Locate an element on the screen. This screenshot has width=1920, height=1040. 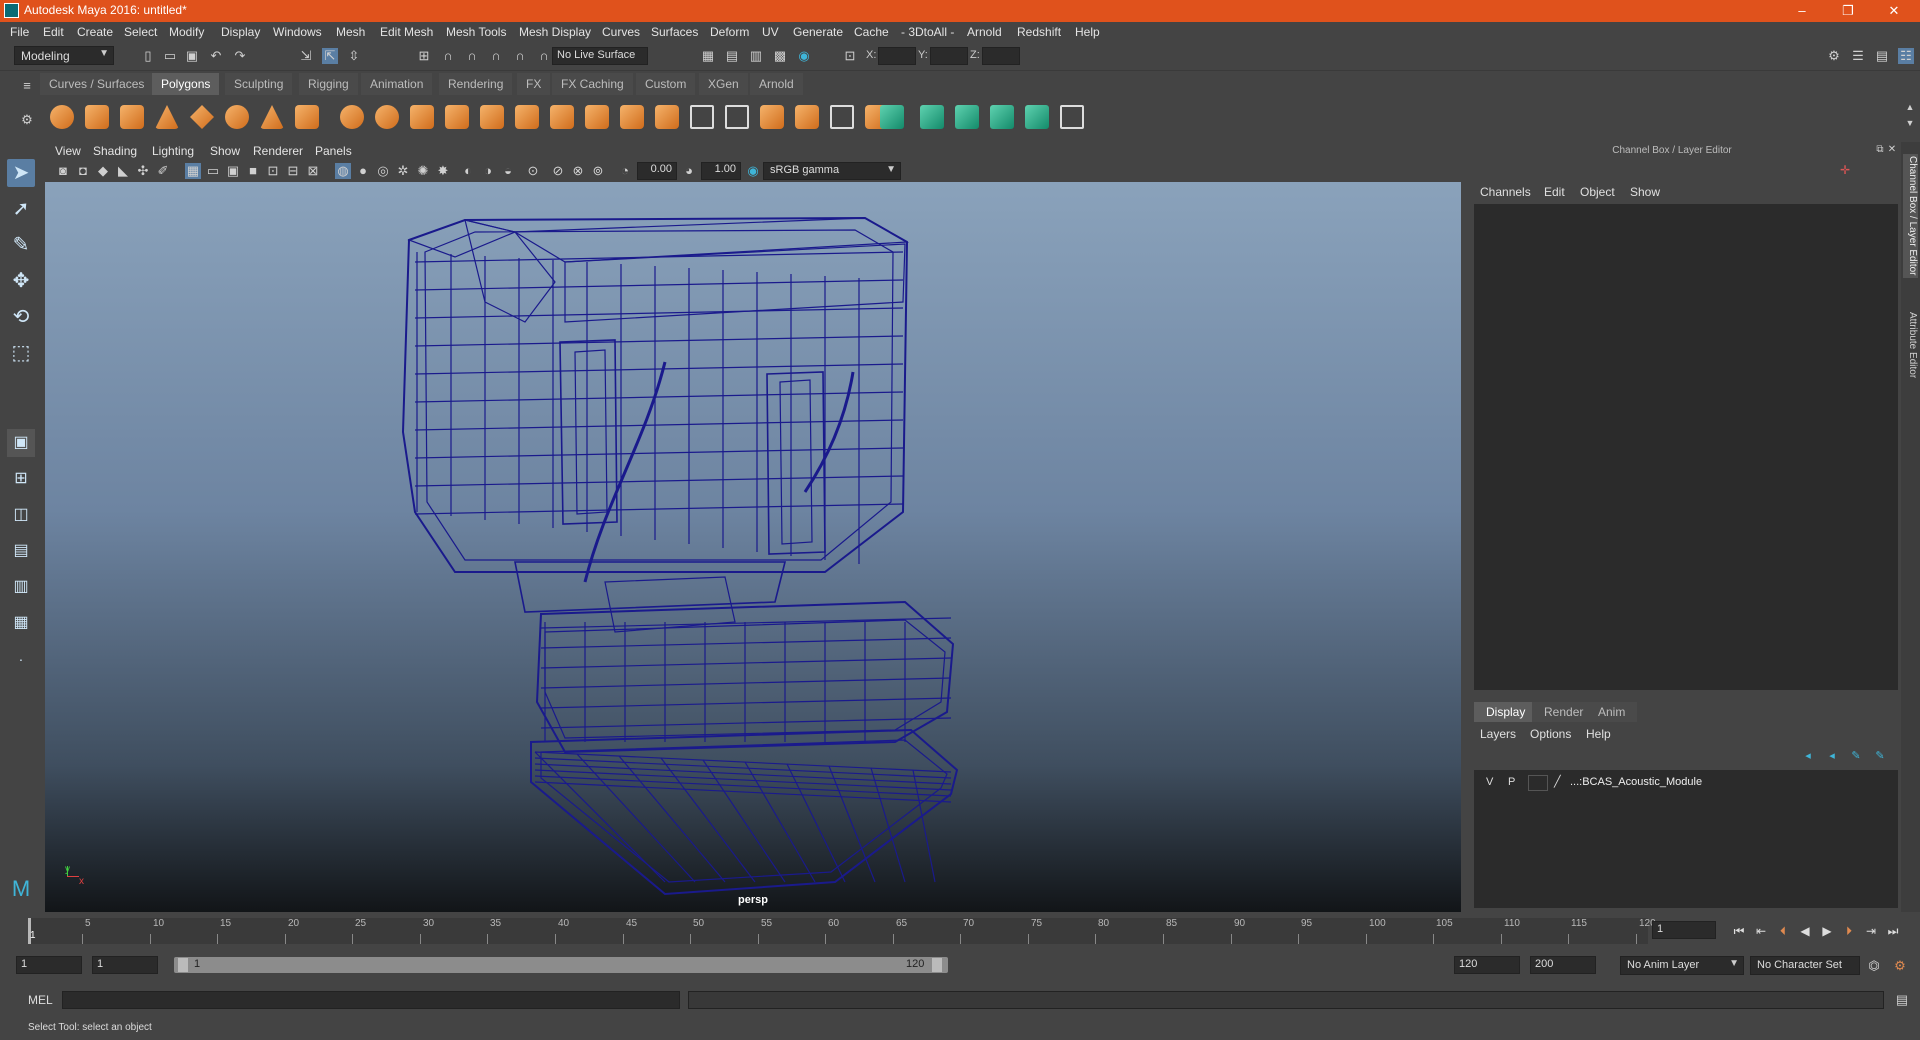
new-layer-icon: ✎ is located at coordinates (1856, 756).